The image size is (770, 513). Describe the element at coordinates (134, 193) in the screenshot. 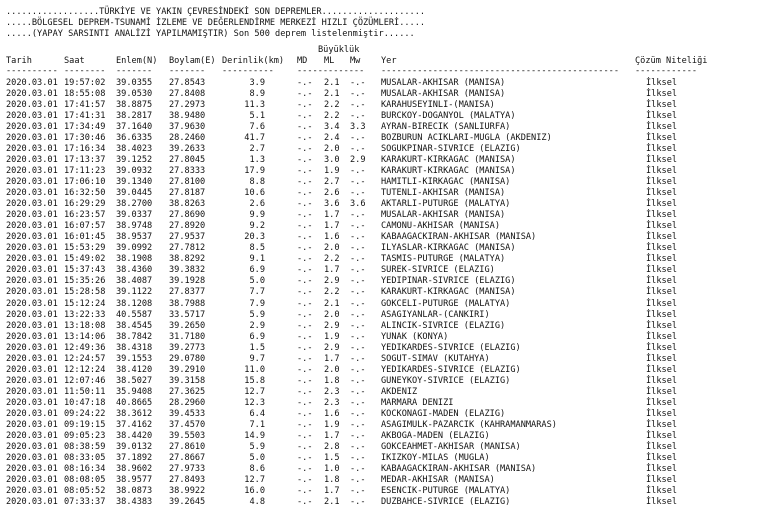

I see `cell-enlem: 39.0445` at that location.